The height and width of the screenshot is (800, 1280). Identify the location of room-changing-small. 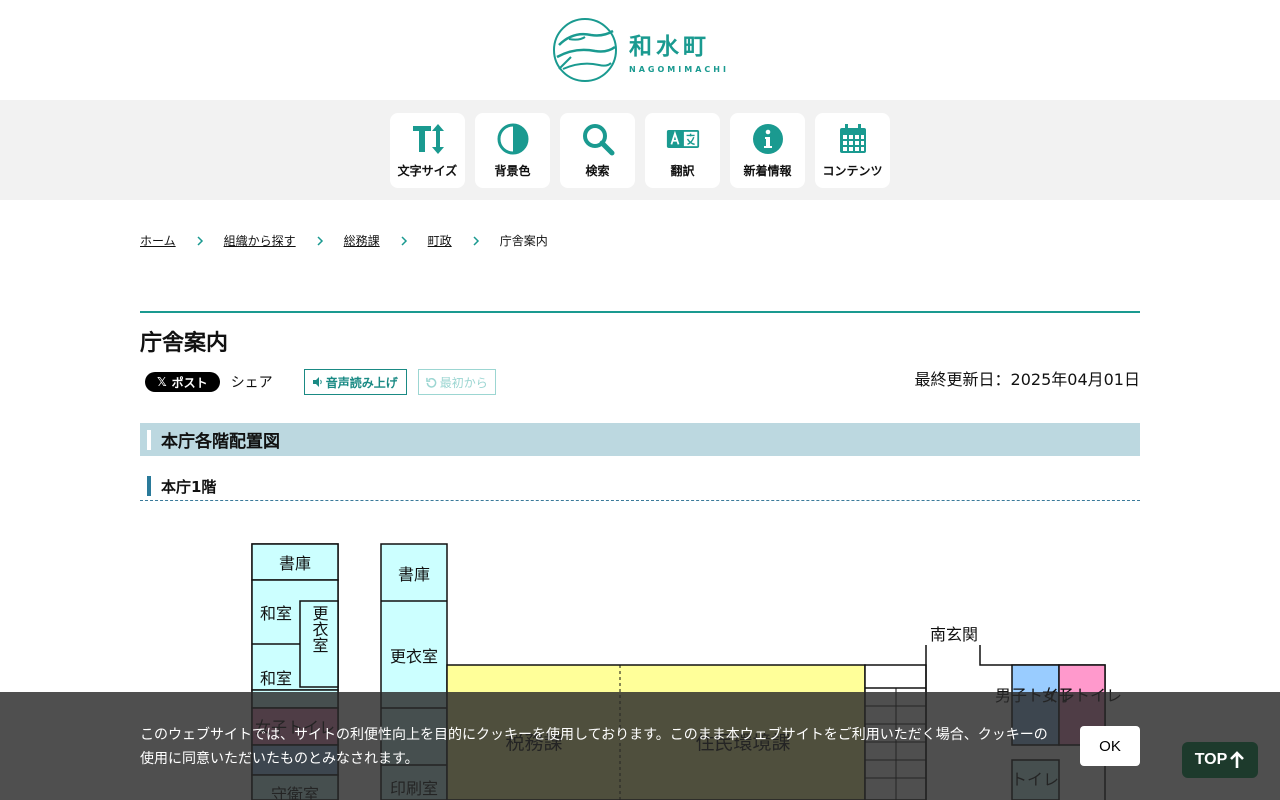
(319, 644).